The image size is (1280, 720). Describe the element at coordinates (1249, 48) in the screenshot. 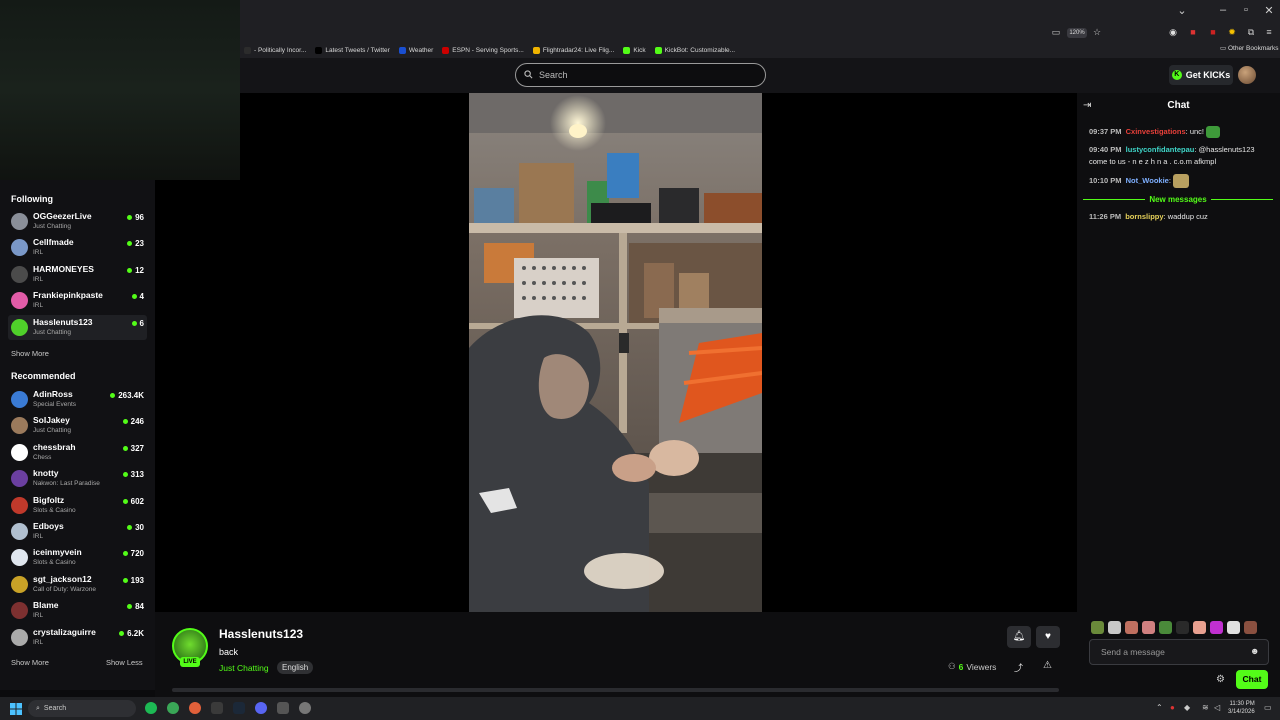

I see `other-bookmarks: ▭ Other Bookmarks` at that location.